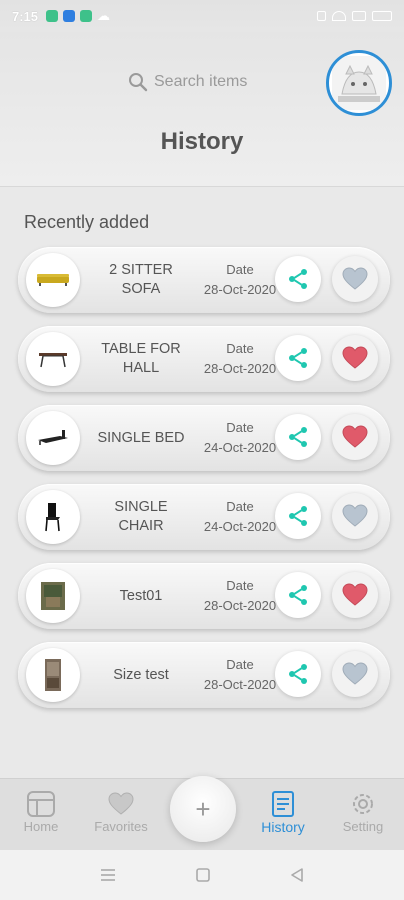  I want to click on bottom-nav: Home Favorites + History Setting, so click(202, 813).